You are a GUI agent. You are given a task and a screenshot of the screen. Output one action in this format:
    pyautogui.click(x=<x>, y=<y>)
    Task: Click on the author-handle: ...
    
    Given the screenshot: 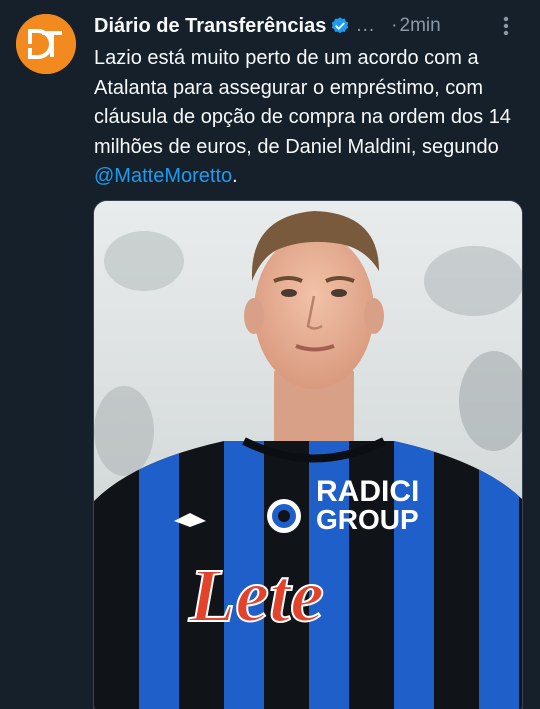 What is the action you would take?
    pyautogui.click(x=365, y=26)
    